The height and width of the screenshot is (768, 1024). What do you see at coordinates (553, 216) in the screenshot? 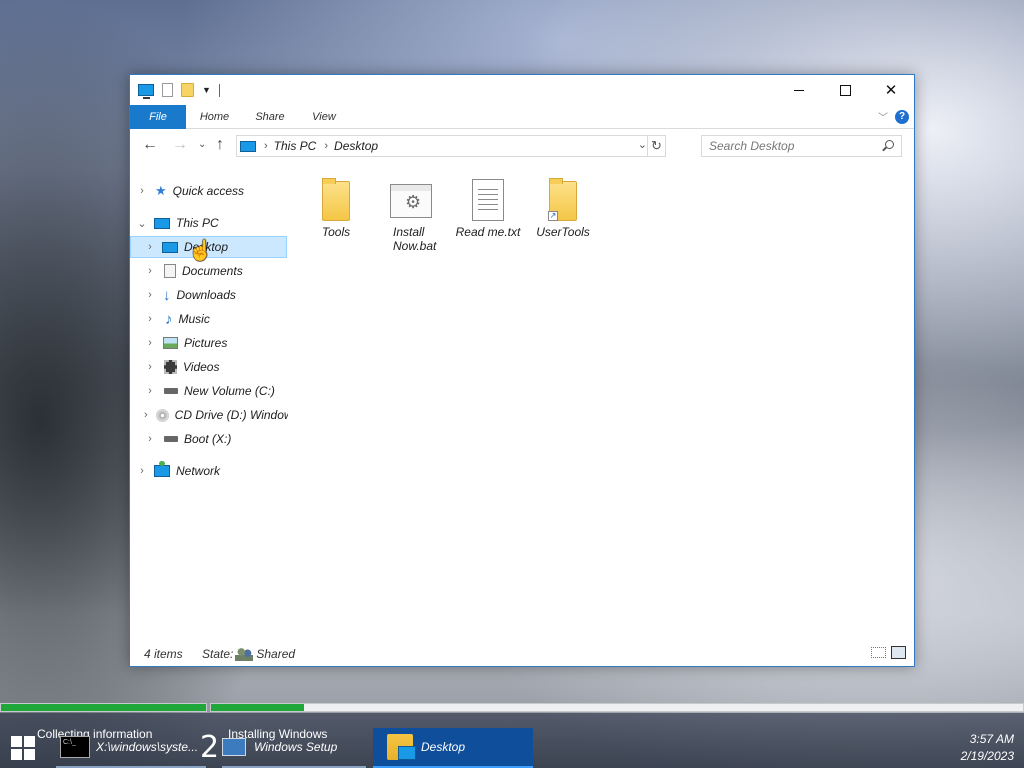
I see `shortcut-arrow-icon: ↗` at bounding box center [553, 216].